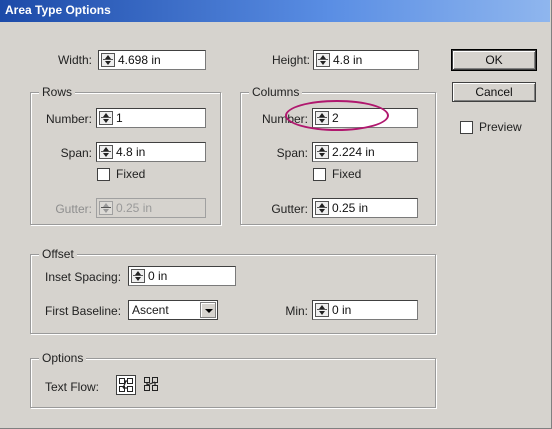 The height and width of the screenshot is (429, 552). What do you see at coordinates (500, 127) in the screenshot?
I see `preview-label: Preview` at bounding box center [500, 127].